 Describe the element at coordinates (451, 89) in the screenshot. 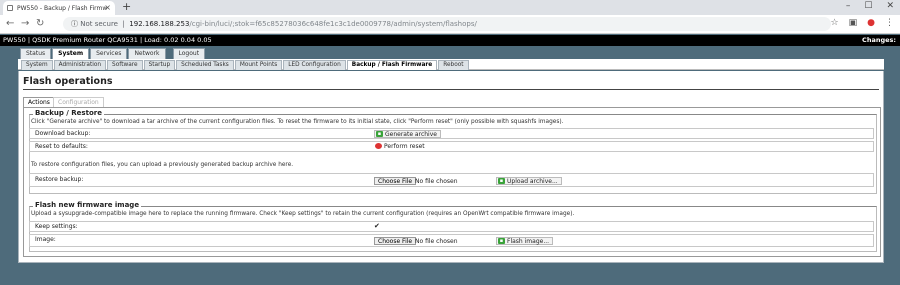

I see `title-divider` at that location.